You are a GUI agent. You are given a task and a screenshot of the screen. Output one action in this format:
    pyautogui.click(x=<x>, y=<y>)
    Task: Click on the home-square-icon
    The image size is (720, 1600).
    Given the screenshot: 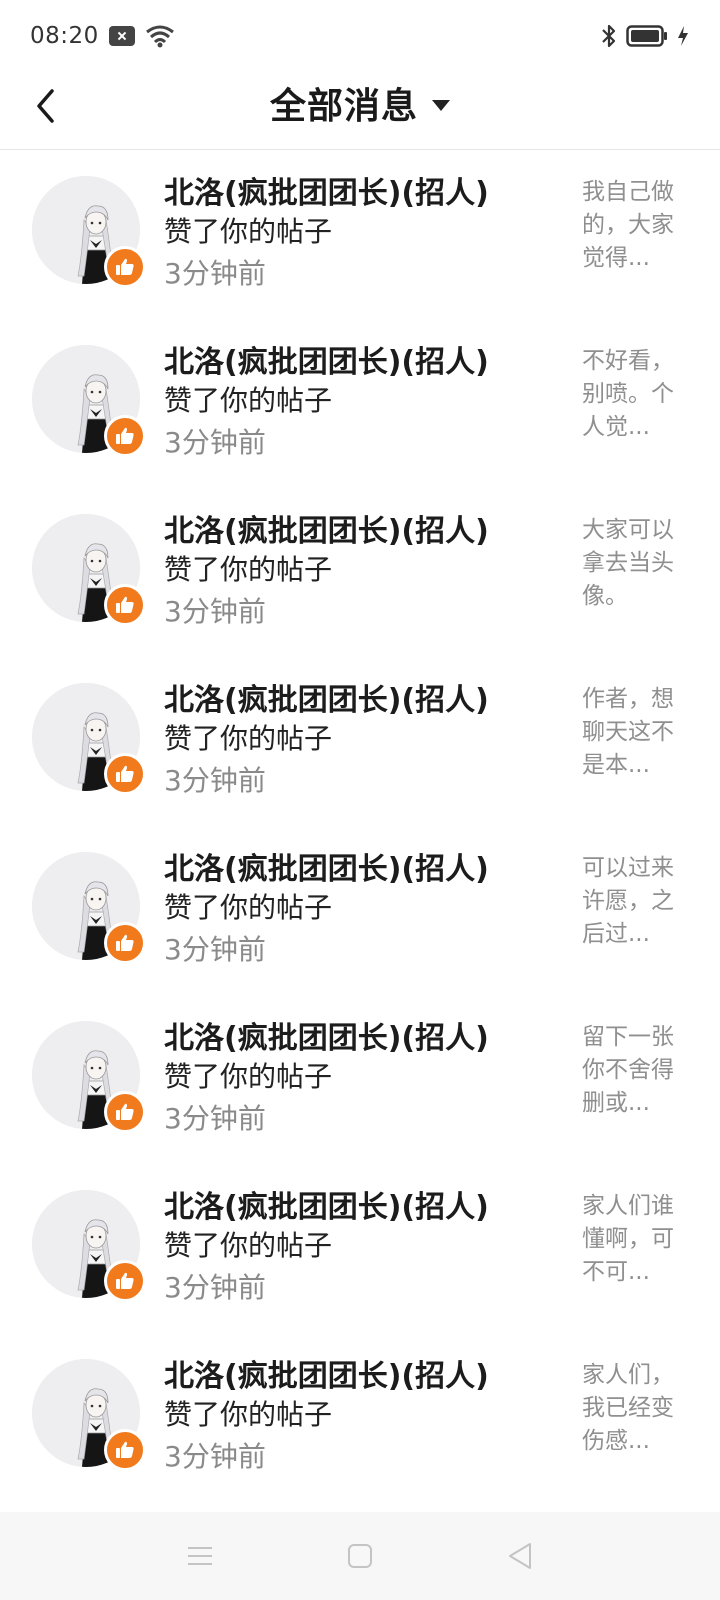 What is the action you would take?
    pyautogui.click(x=360, y=1556)
    